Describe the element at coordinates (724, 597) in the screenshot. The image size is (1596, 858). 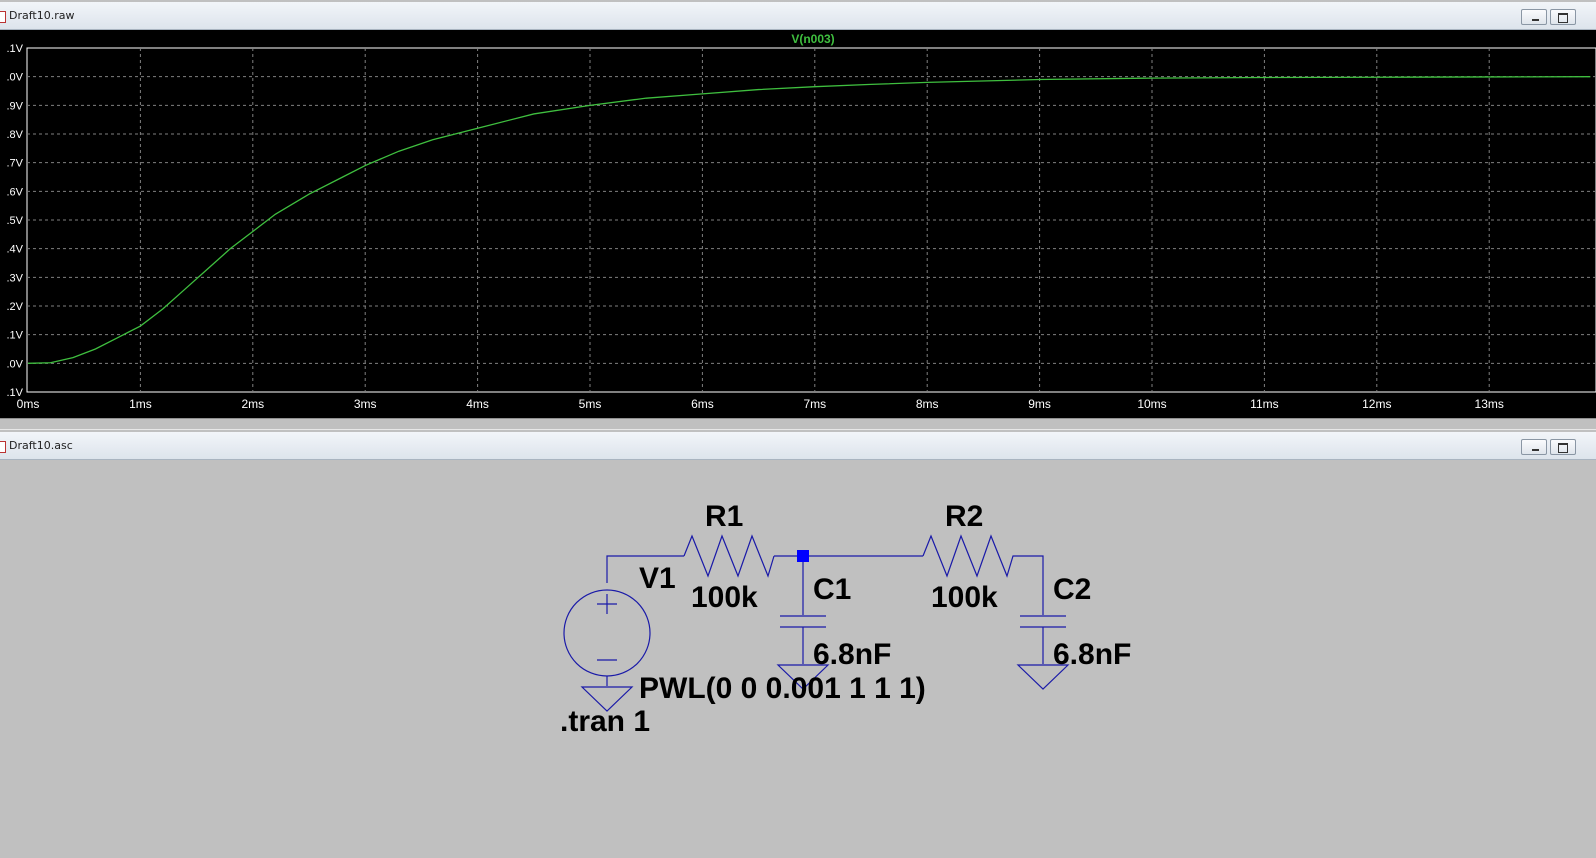
I see `r1-value: 100k` at that location.